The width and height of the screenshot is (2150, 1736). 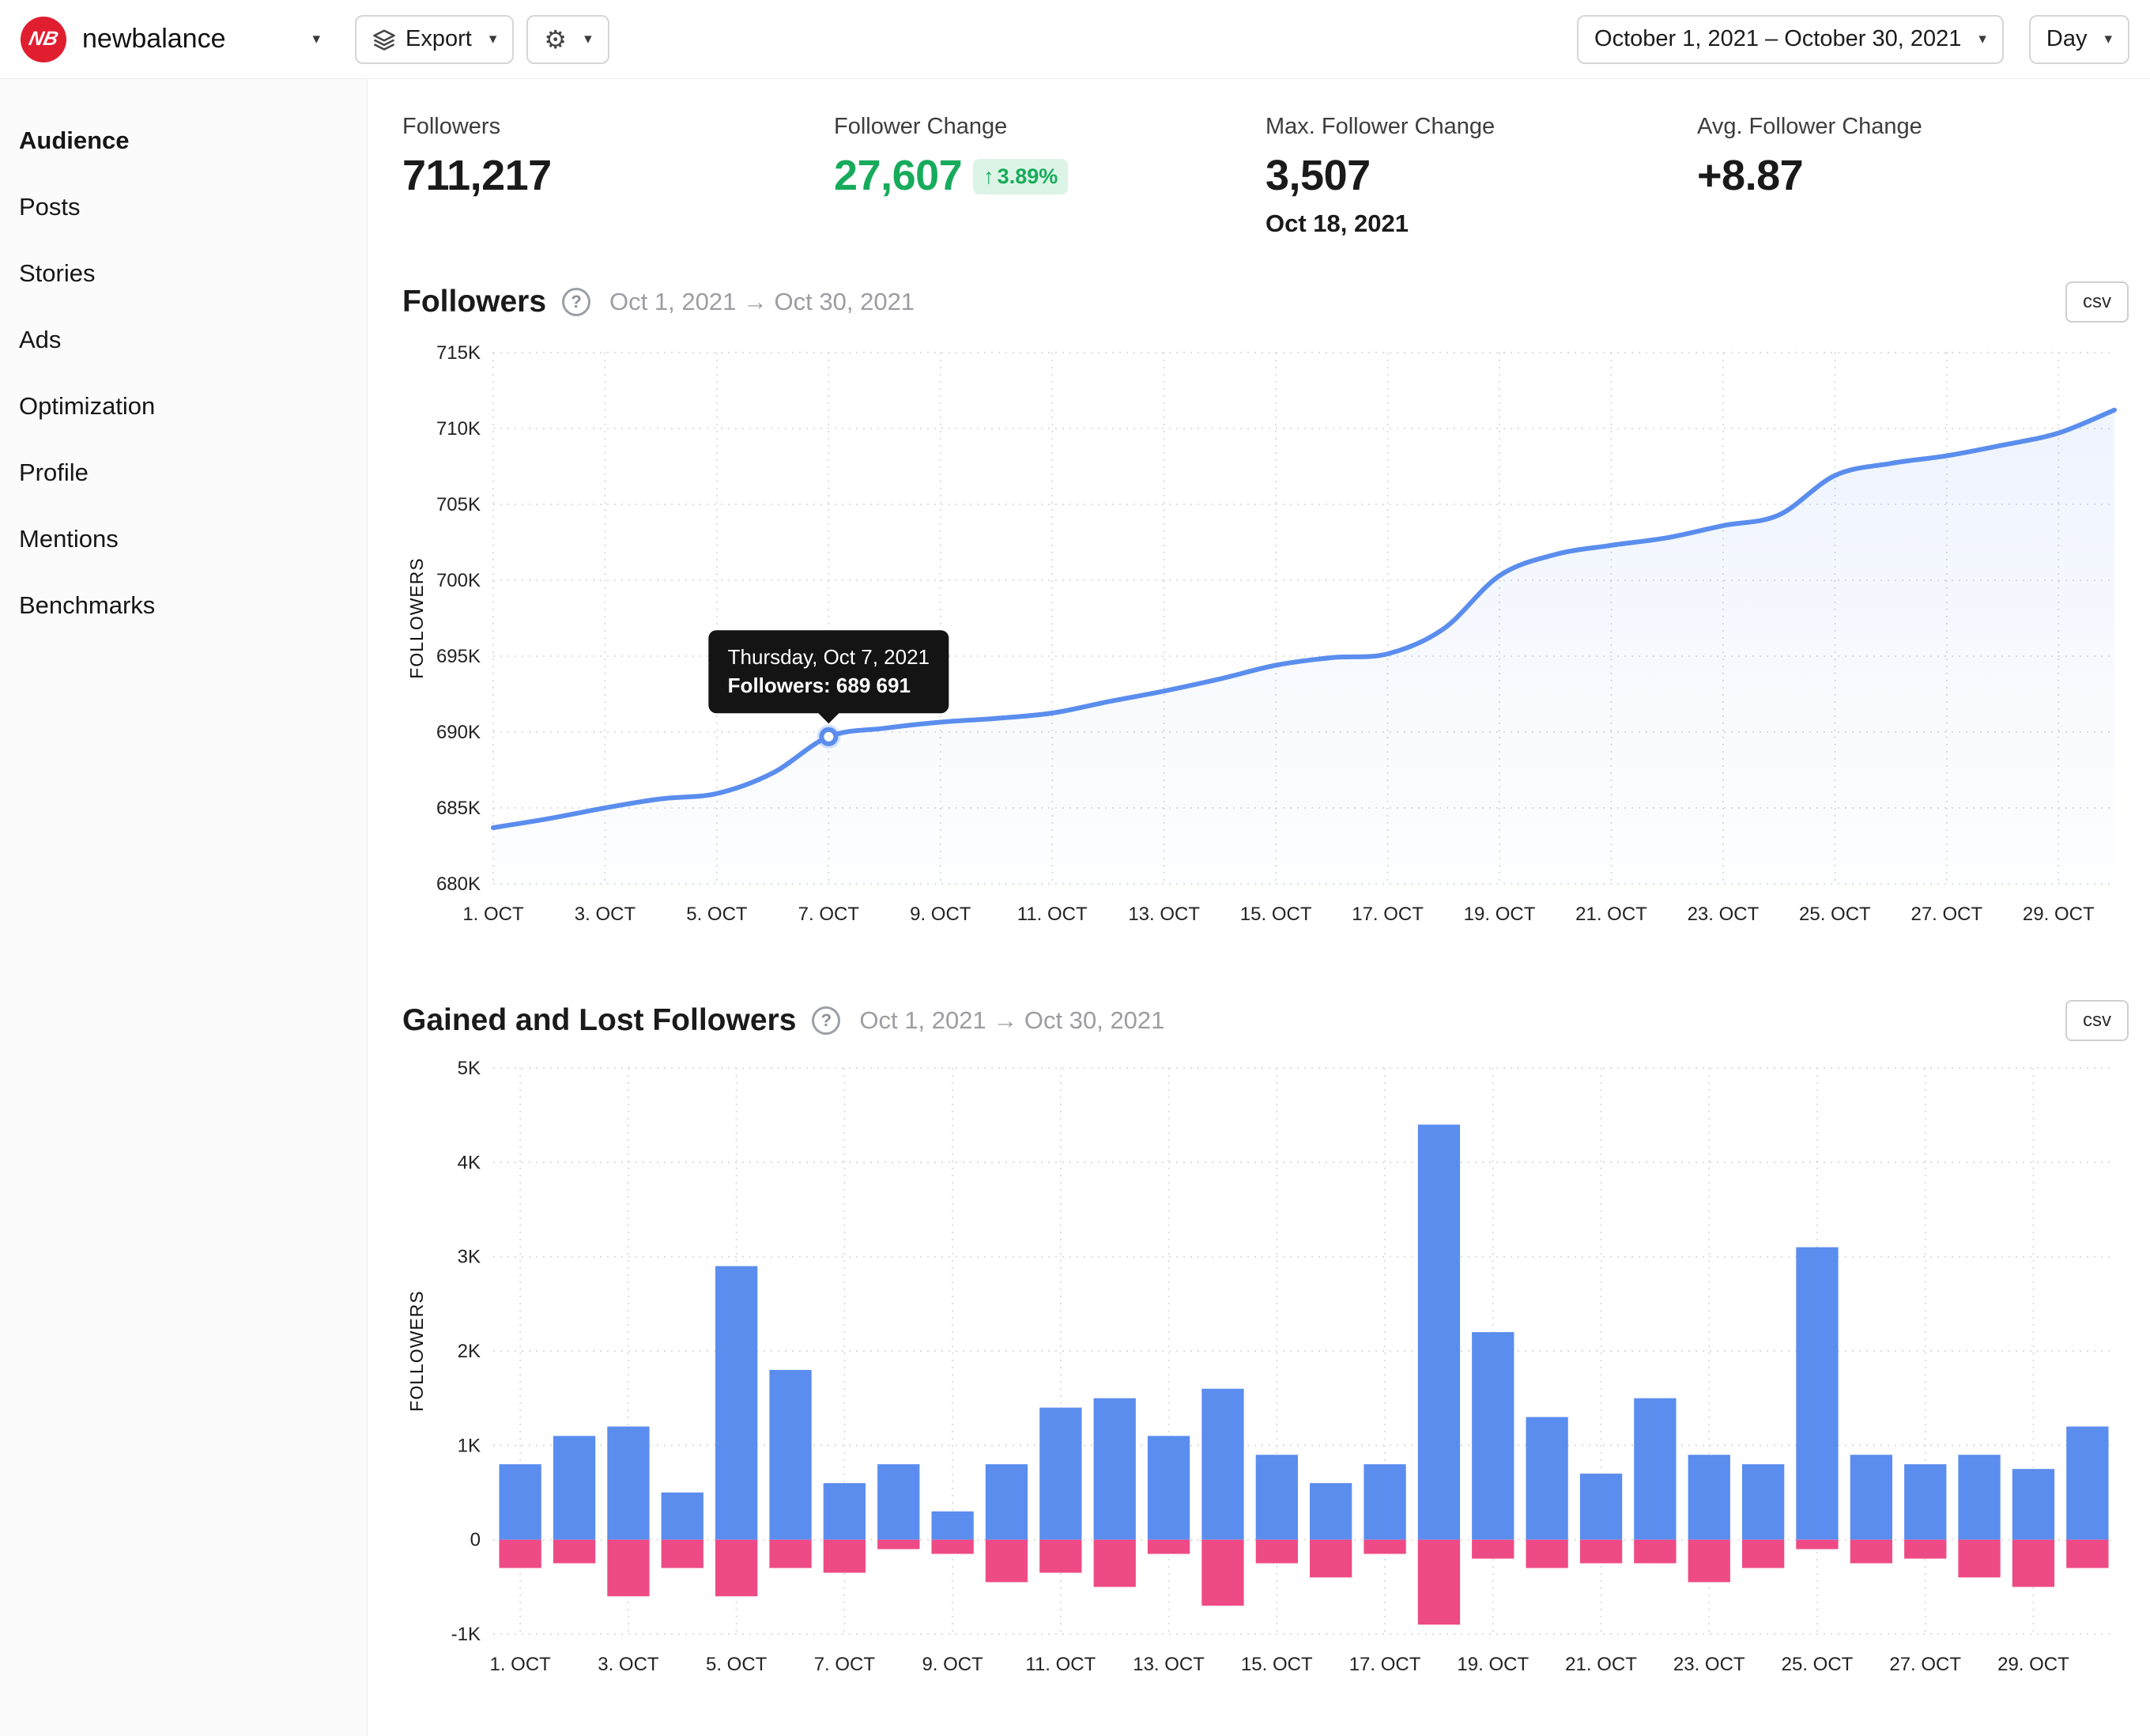 What do you see at coordinates (898, 175) in the screenshot?
I see `stat-value: 27,607` at bounding box center [898, 175].